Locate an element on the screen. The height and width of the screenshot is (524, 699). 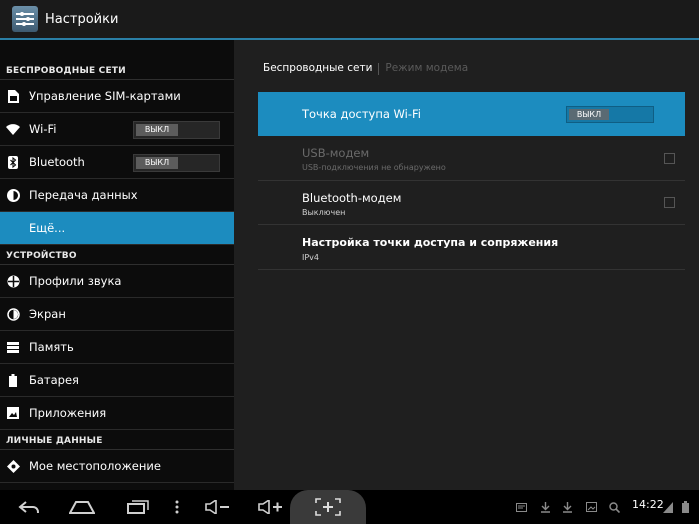
sidebar-item-label: Bluetooth is located at coordinates (57, 162).